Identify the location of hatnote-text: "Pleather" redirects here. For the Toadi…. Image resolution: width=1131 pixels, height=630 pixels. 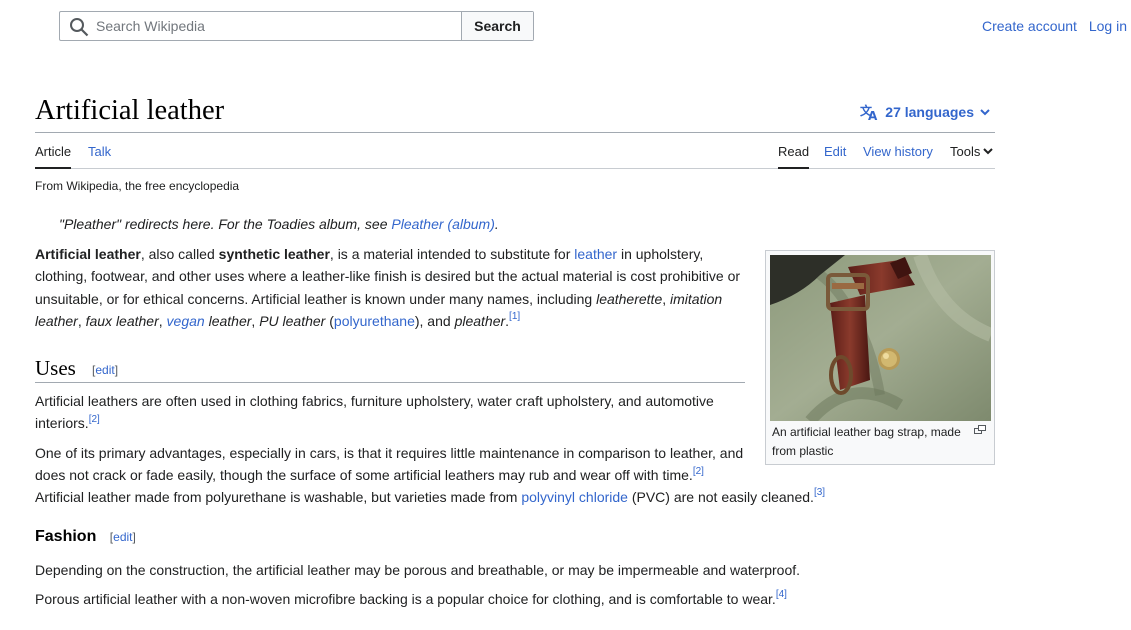
(225, 224).